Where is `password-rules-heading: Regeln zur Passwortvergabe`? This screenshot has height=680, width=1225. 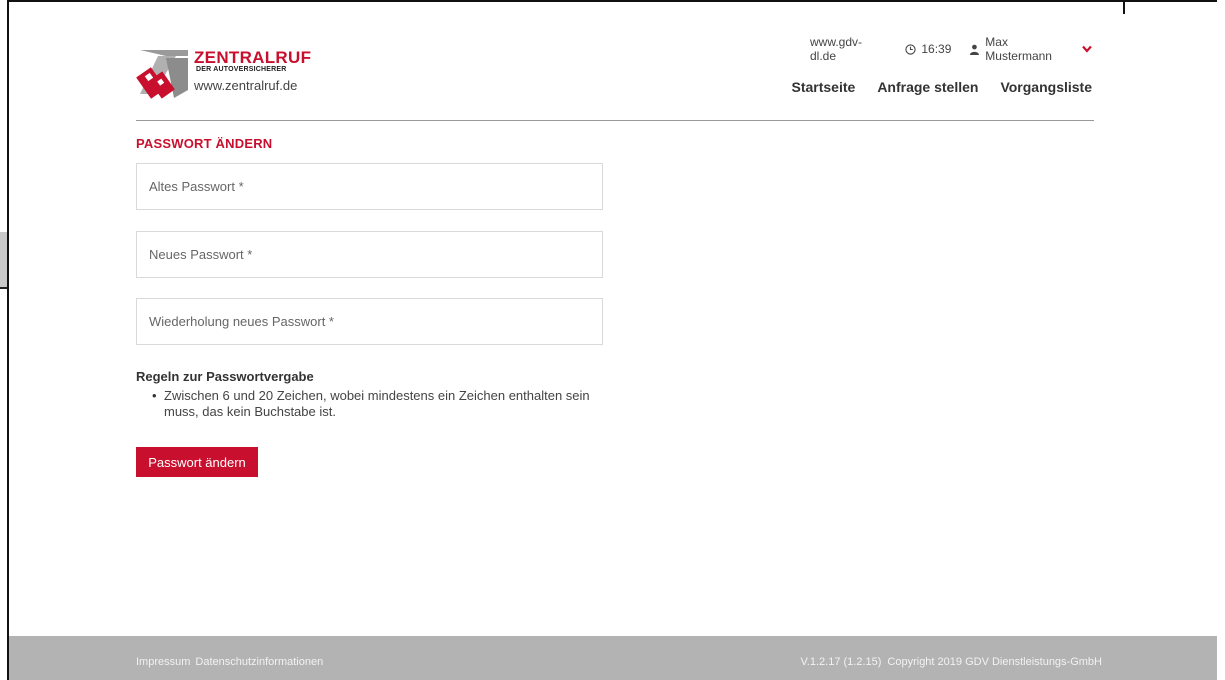
password-rules-heading: Regeln zur Passwortvergabe is located at coordinates (225, 376).